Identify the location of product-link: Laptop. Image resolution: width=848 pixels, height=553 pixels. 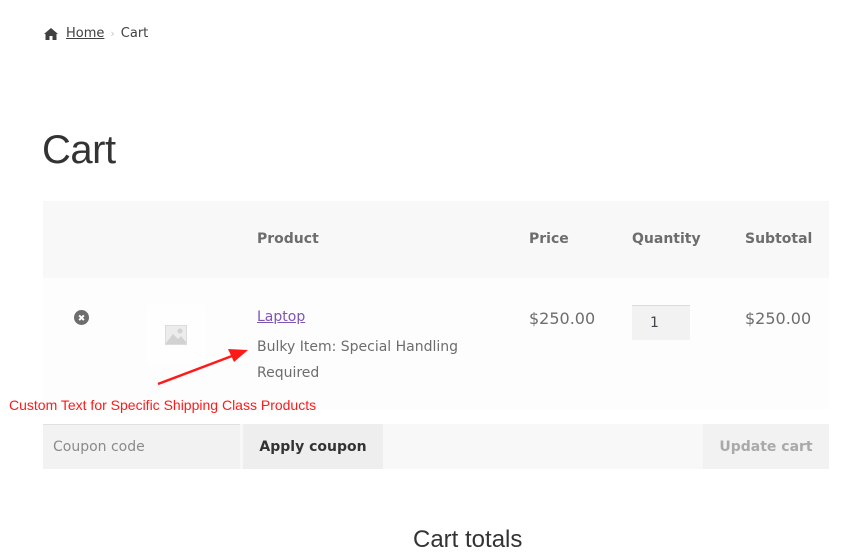
(281, 317).